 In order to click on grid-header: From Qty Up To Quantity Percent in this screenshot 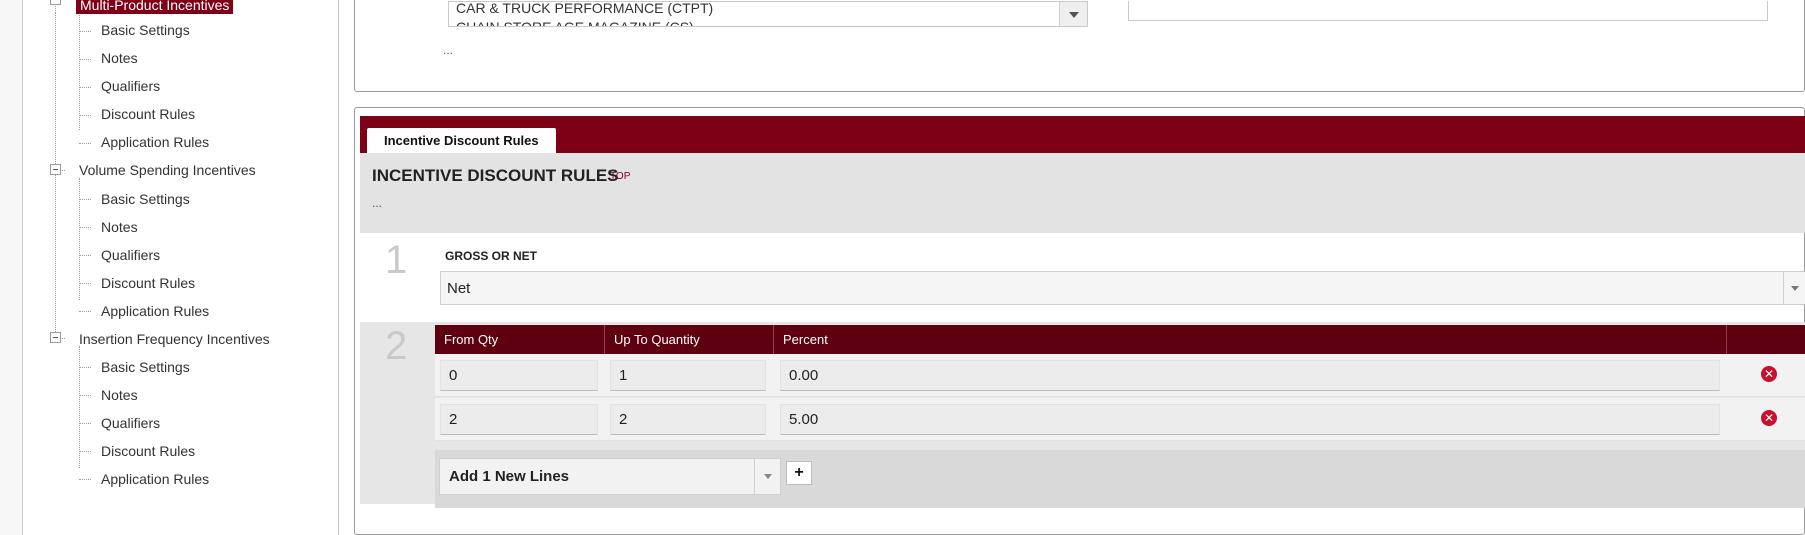, I will do `click(1120, 339)`.